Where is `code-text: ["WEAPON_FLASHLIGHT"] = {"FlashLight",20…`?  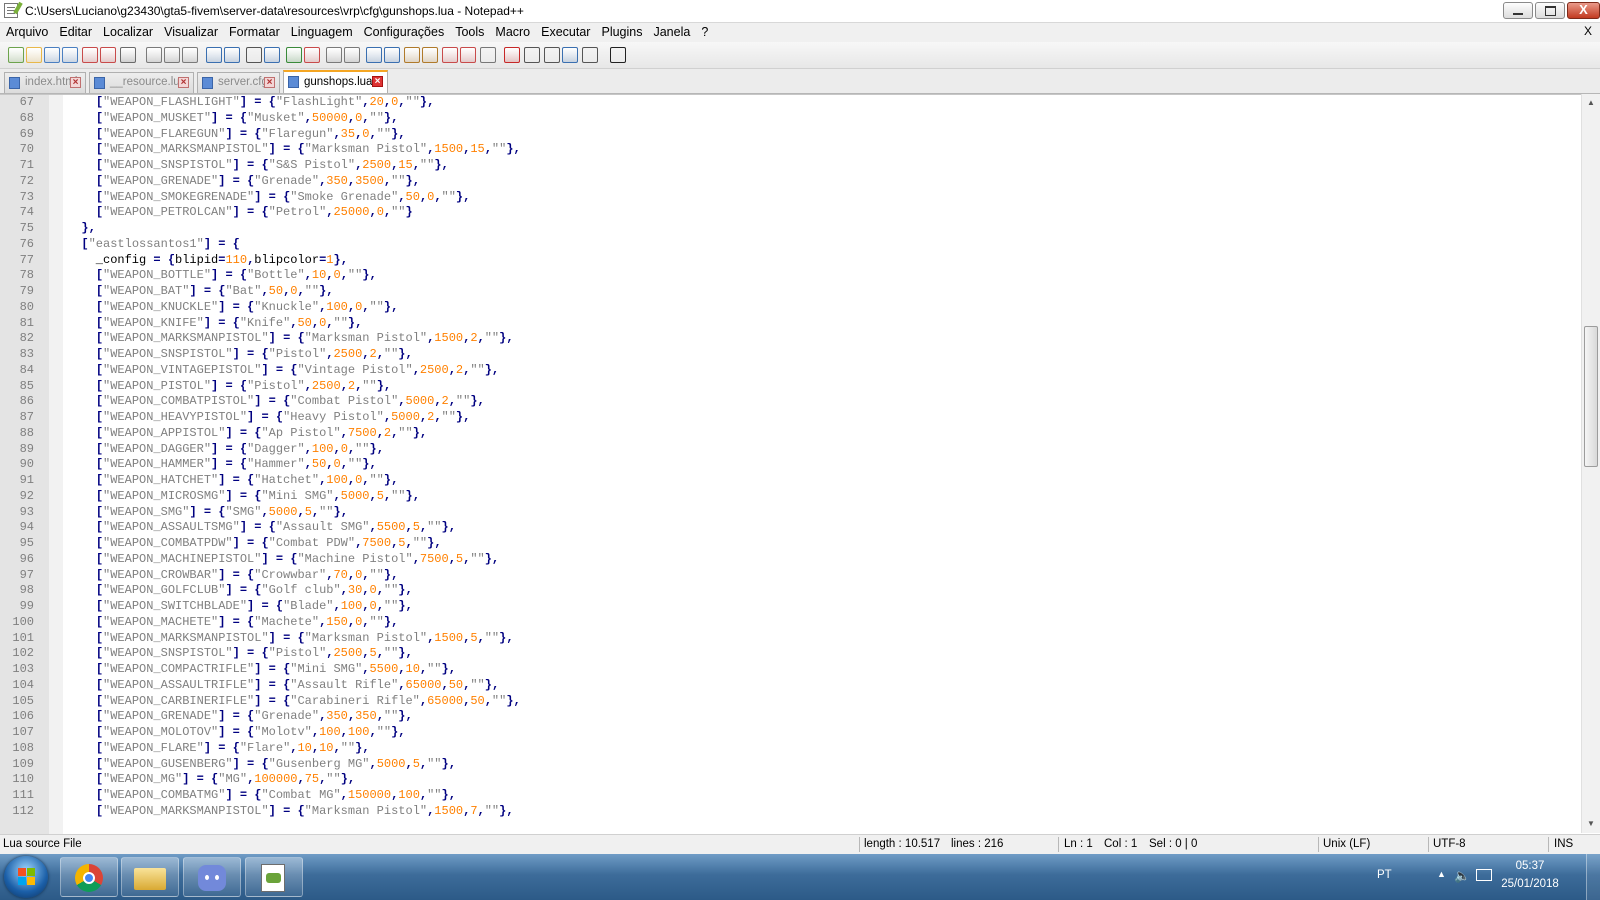
code-text: ["WEAPON_FLASHLIGHT"] = {"FlashLight",20… is located at coordinates (251, 102).